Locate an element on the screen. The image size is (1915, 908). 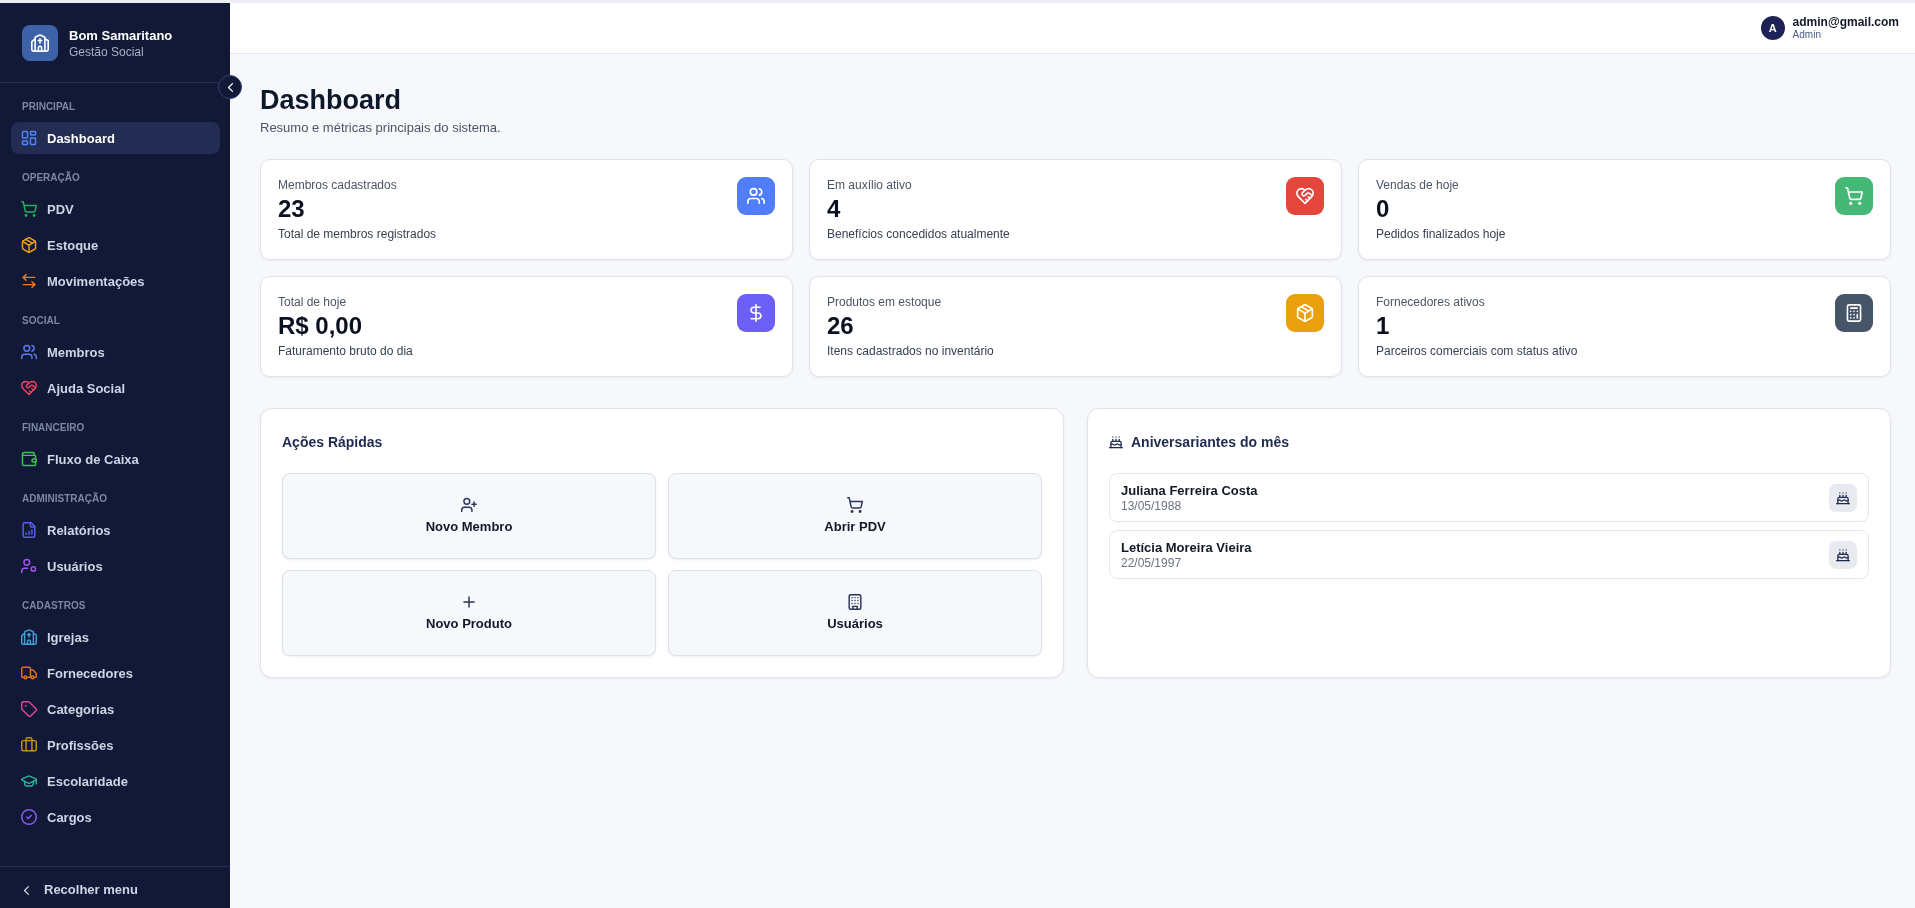
quick-action-button: Abrir PDV is located at coordinates (855, 516).